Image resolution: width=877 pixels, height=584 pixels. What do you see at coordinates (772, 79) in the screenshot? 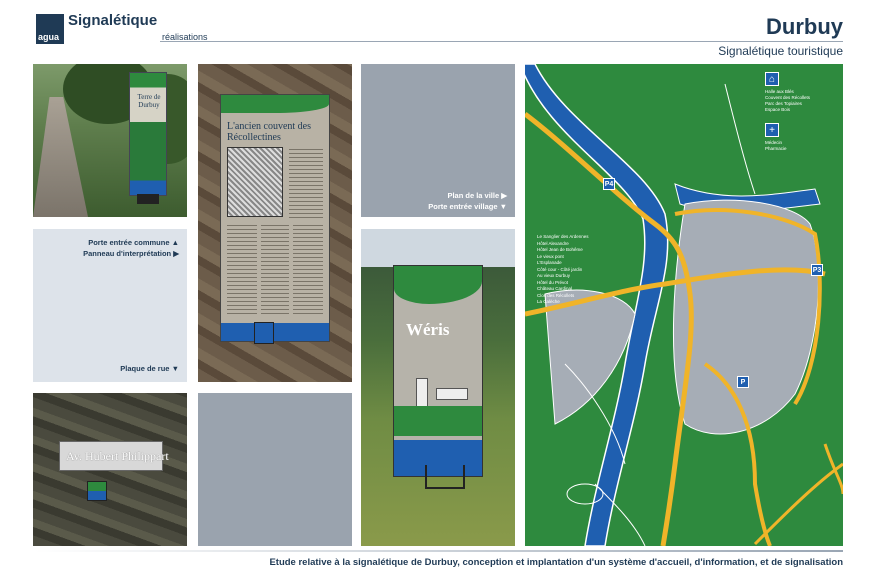
I see `monument-icon: ⌂` at bounding box center [772, 79].